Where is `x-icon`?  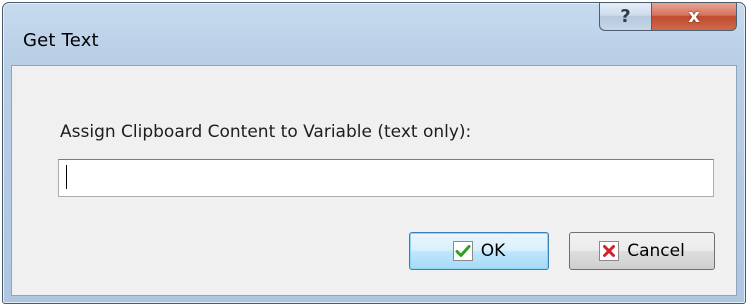
x-icon is located at coordinates (609, 251).